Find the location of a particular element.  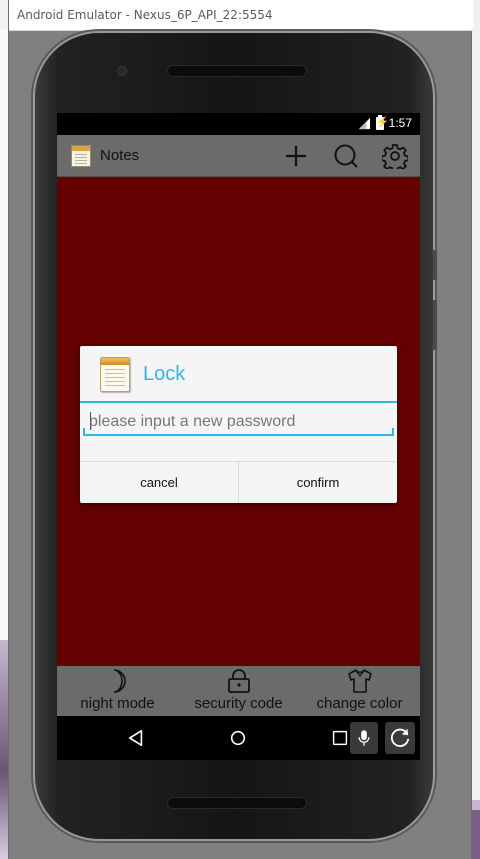

lock-icon is located at coordinates (238, 681).